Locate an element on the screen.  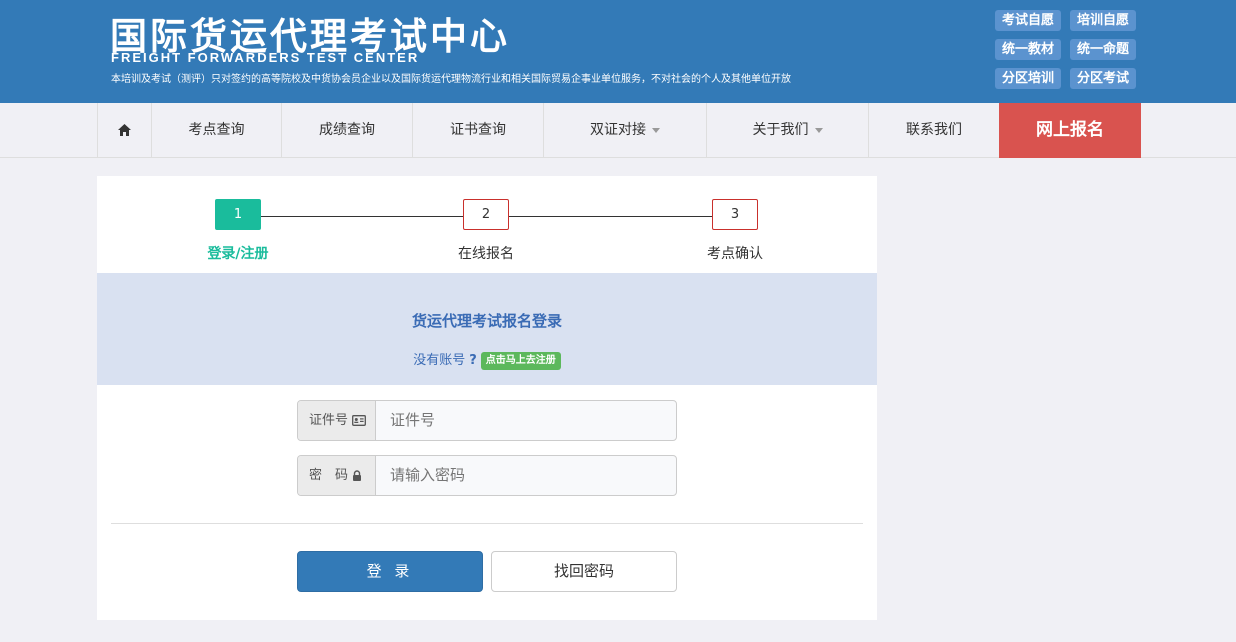
online-register-button: 网上报名 is located at coordinates (1070, 130).